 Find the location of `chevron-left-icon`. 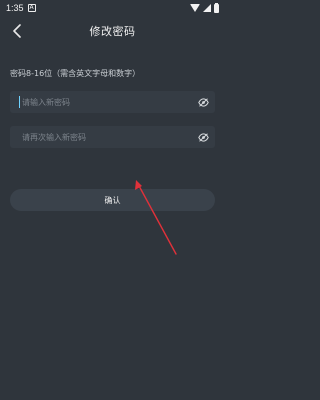

chevron-left-icon is located at coordinates (17, 31).